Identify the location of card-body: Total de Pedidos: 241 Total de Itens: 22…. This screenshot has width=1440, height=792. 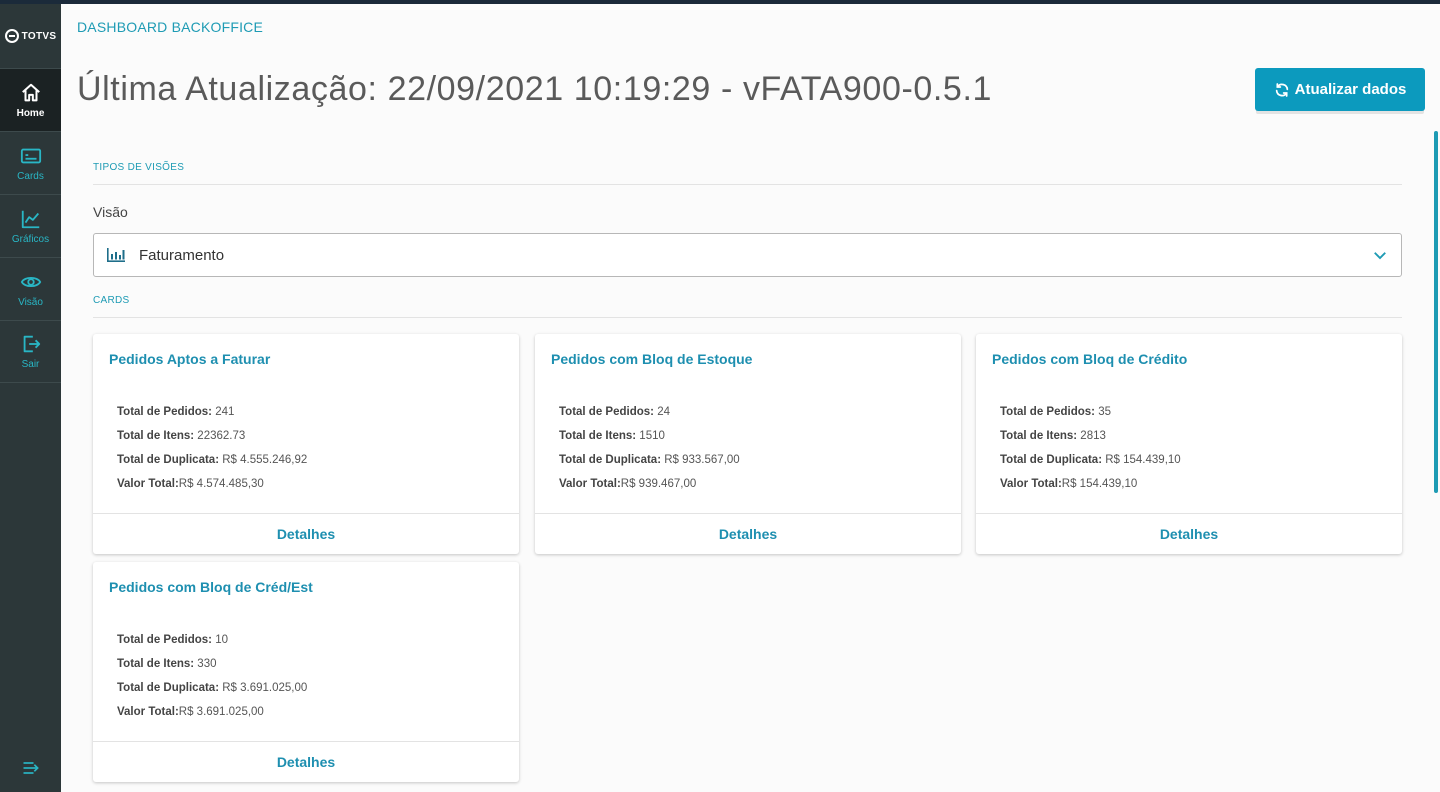
(212, 452).